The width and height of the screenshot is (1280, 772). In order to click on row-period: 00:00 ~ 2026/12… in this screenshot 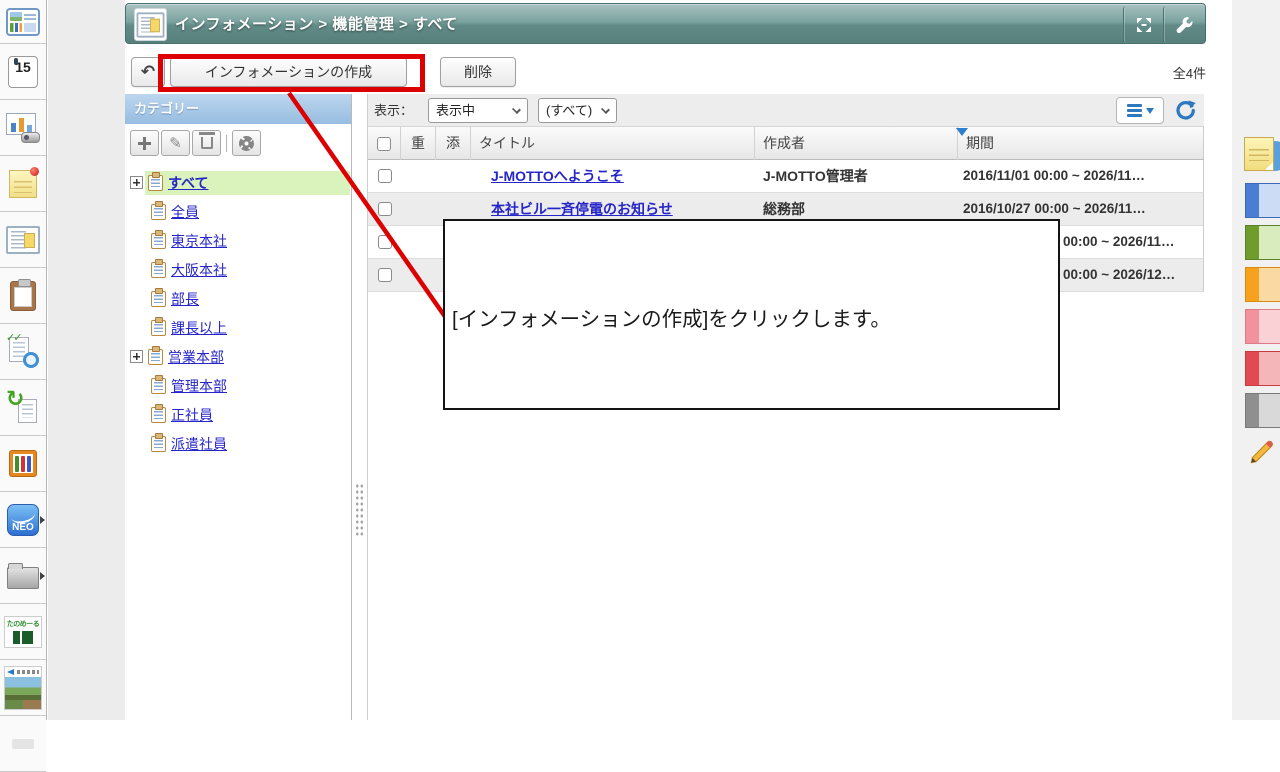, I will do `click(1119, 274)`.